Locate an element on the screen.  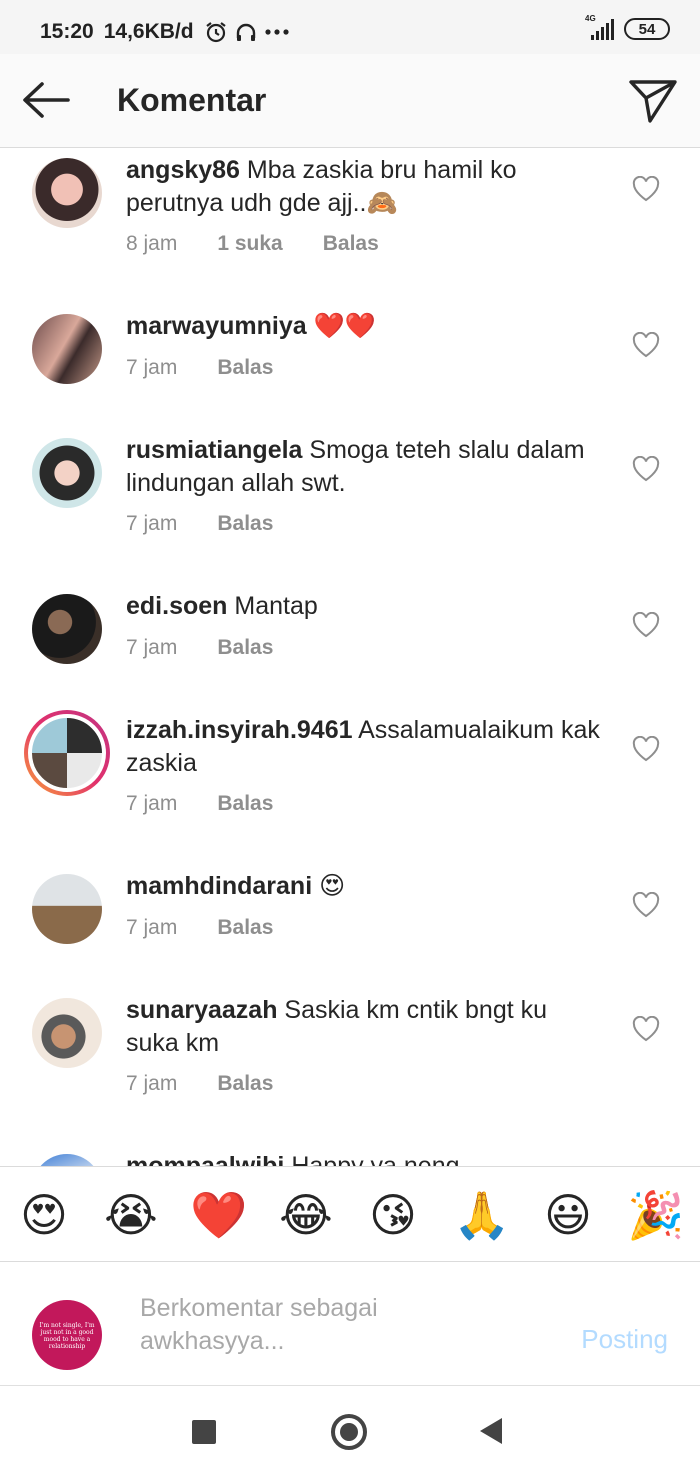
back-arrow-icon is located at coordinates (46, 100).